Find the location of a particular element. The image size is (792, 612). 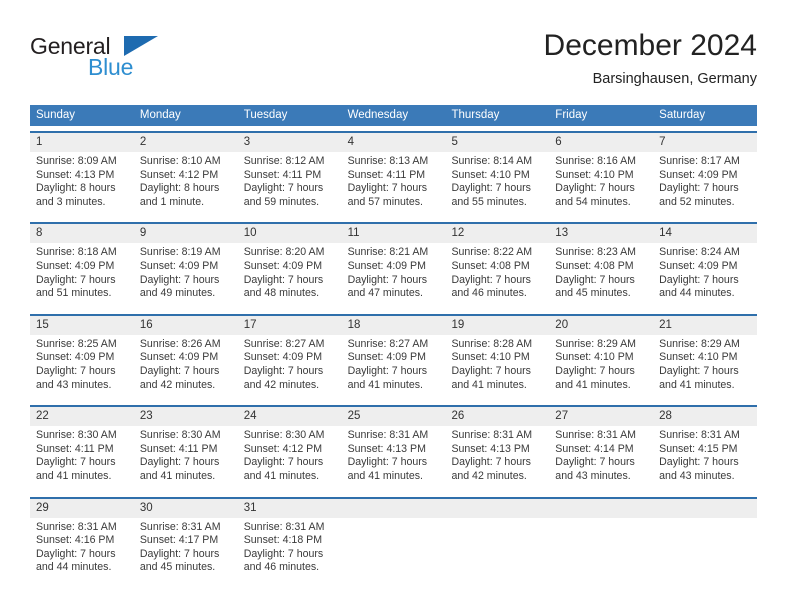

day-number: 24 is located at coordinates (250, 416).